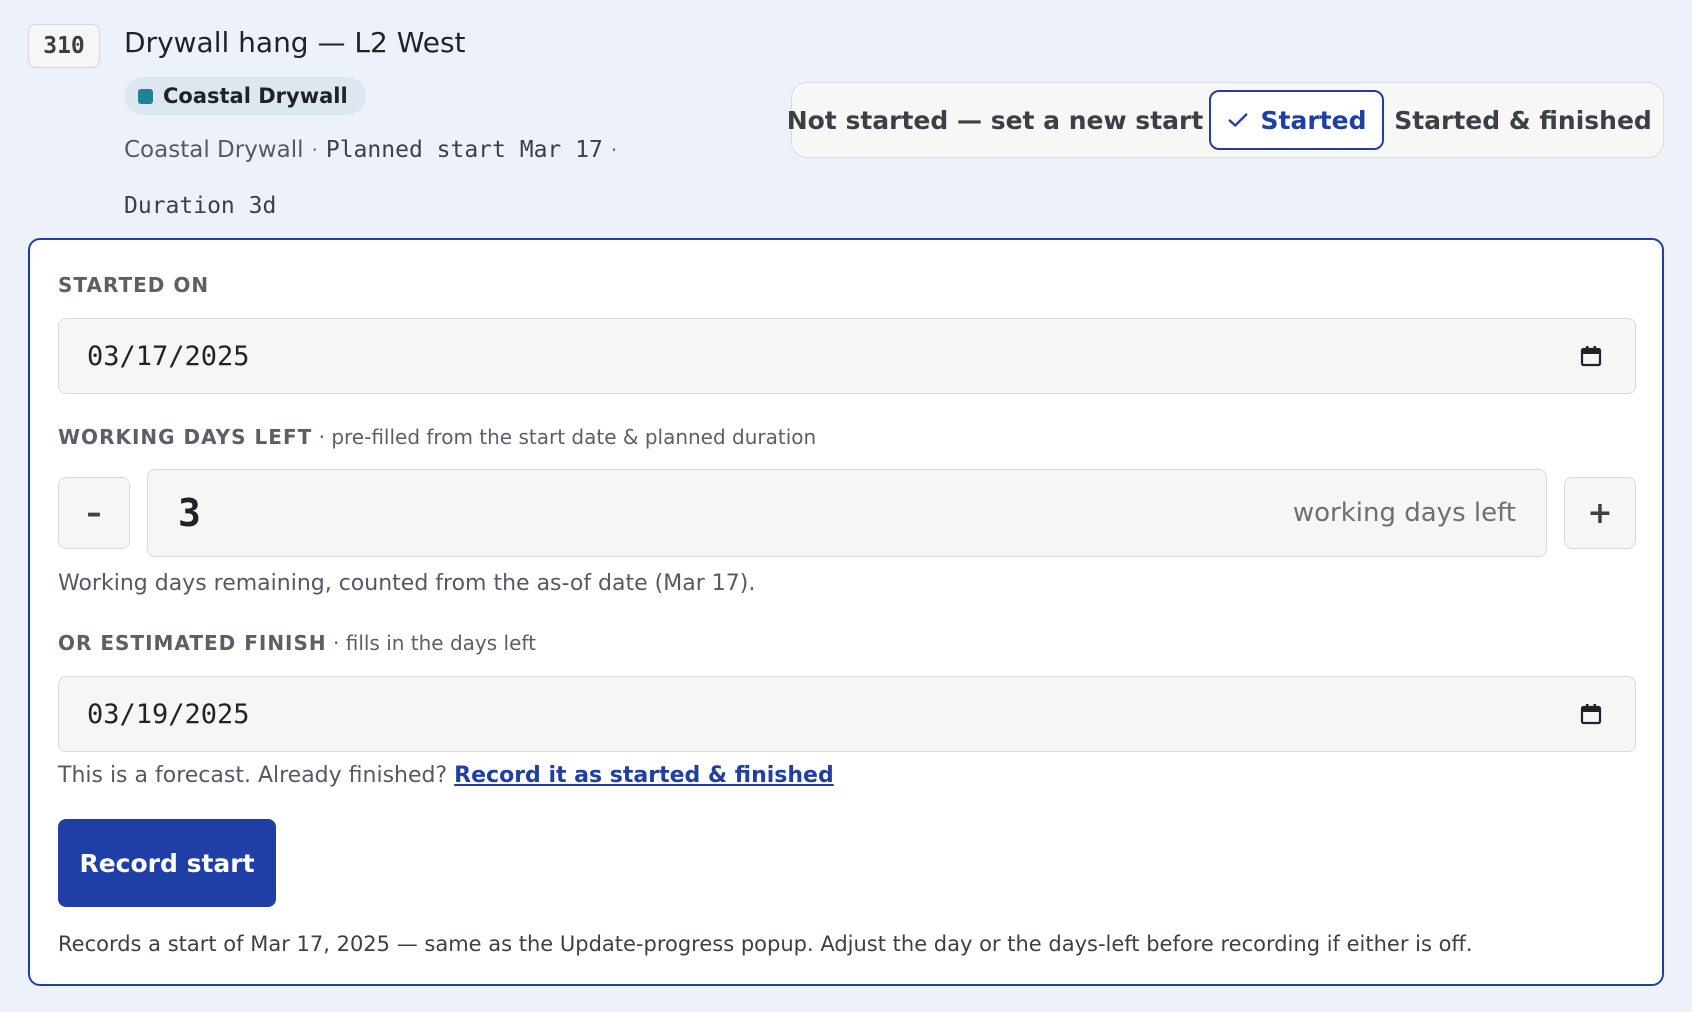  What do you see at coordinates (189, 513) in the screenshot?
I see `working-days-value: 3` at bounding box center [189, 513].